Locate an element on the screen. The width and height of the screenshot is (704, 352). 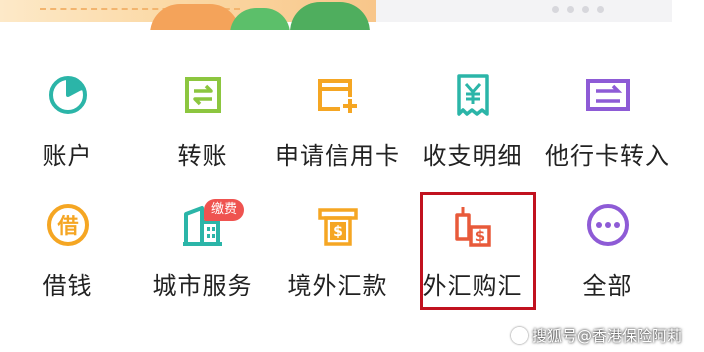
receipt-yuan-icon is located at coordinates (473, 95).